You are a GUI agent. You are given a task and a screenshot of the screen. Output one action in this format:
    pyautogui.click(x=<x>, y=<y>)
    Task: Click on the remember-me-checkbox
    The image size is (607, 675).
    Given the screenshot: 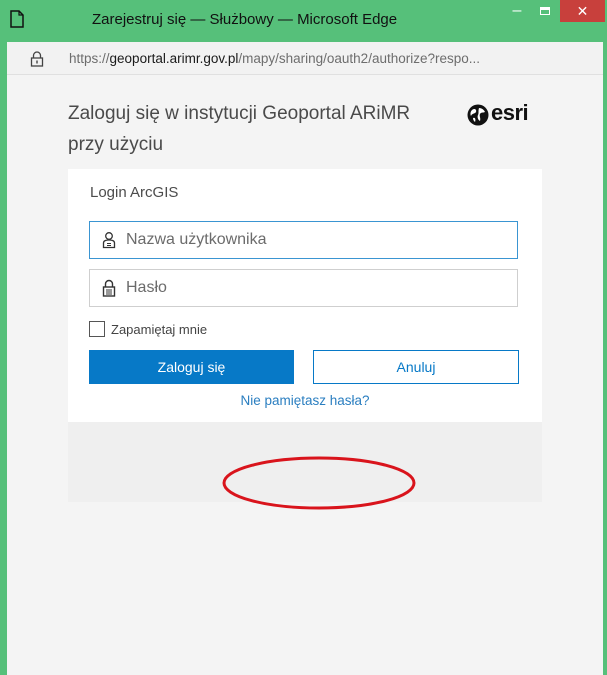 What is the action you would take?
    pyautogui.click(x=97, y=329)
    